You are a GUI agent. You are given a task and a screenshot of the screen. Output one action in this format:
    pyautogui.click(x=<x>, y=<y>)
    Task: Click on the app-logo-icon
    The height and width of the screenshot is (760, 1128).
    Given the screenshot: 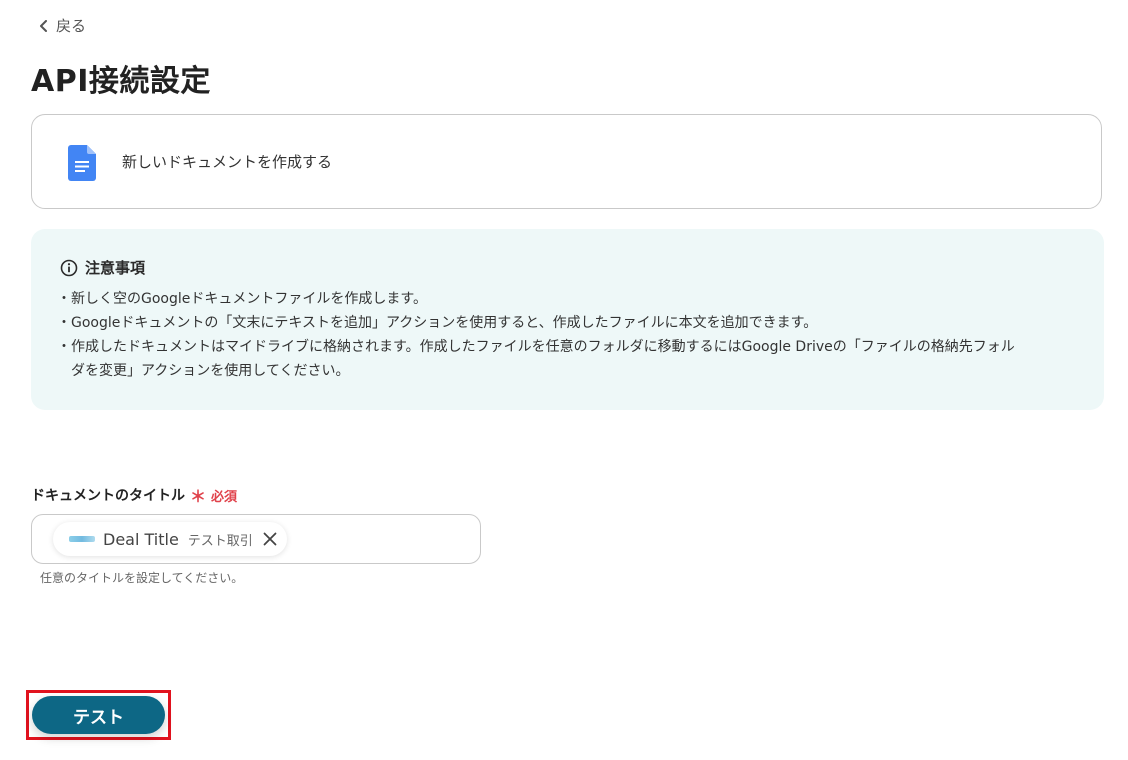 What is the action you would take?
    pyautogui.click(x=82, y=539)
    